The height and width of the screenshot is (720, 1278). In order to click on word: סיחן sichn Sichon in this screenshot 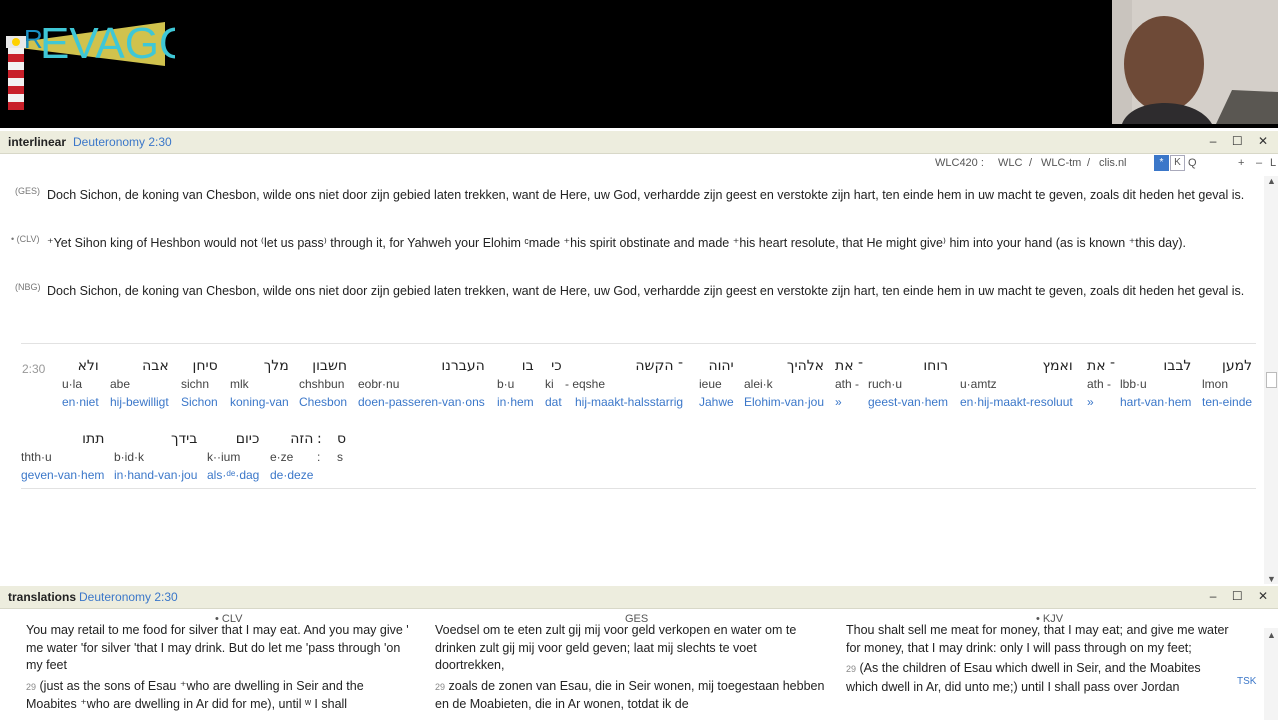, I will do `click(199, 384)`.